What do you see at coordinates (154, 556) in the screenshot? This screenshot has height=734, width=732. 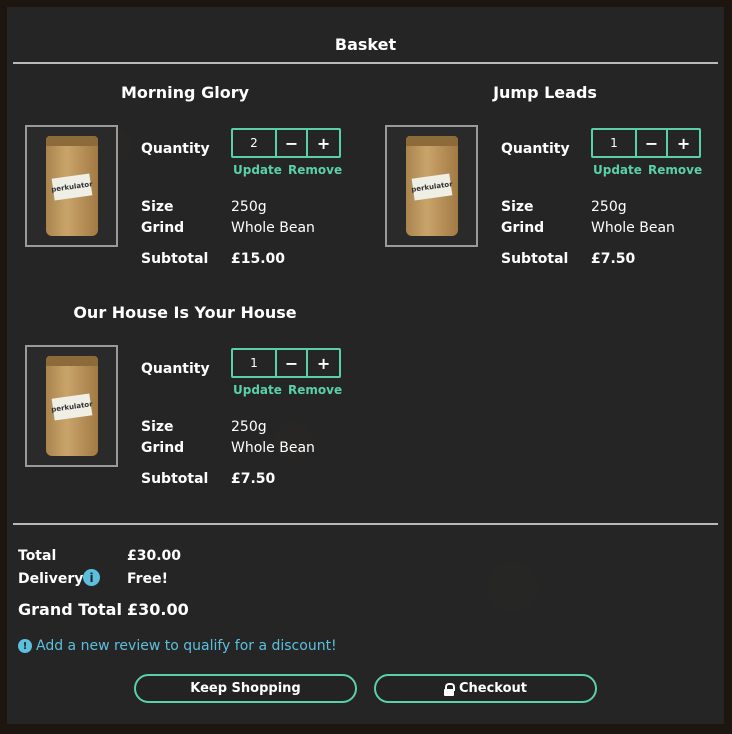 I see `total-value: £30.00` at bounding box center [154, 556].